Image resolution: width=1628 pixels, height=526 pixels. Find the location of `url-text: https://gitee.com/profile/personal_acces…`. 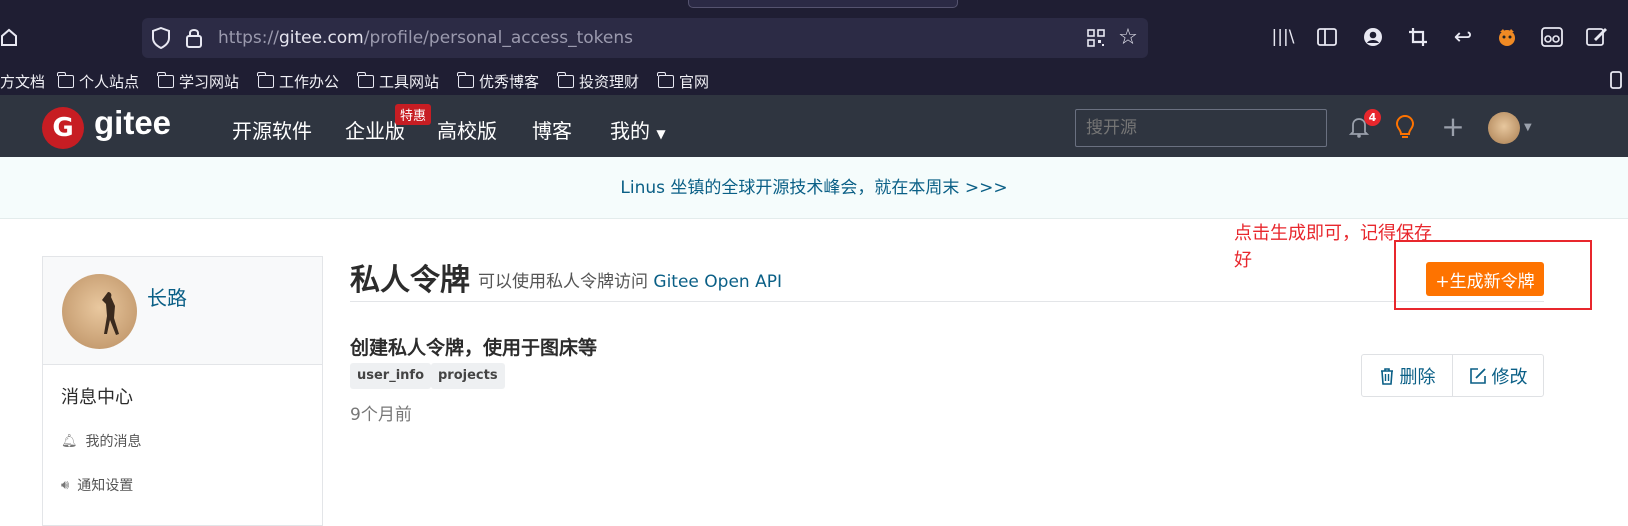

url-text: https://gitee.com/profile/personal_acces… is located at coordinates (425, 38).